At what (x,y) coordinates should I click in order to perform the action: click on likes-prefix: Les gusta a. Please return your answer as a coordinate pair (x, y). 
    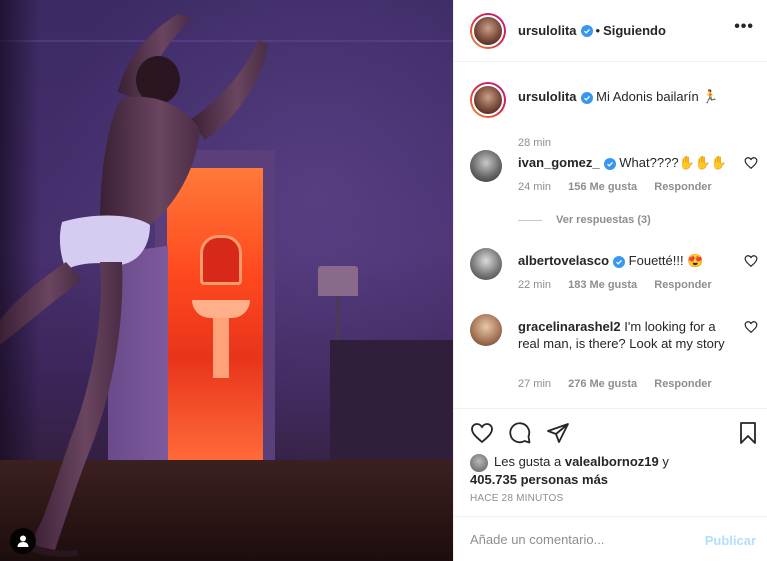
    Looking at the image, I should click on (528, 461).